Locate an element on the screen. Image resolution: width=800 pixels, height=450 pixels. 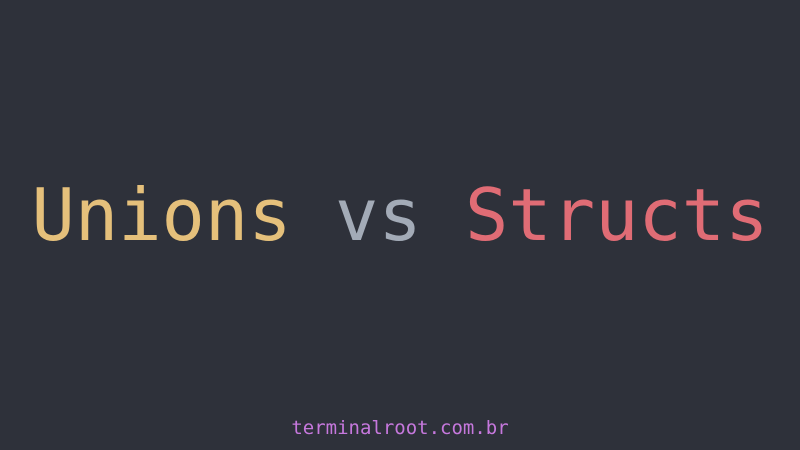
footer-site-url: terminalroot.com.br is located at coordinates (400, 428).